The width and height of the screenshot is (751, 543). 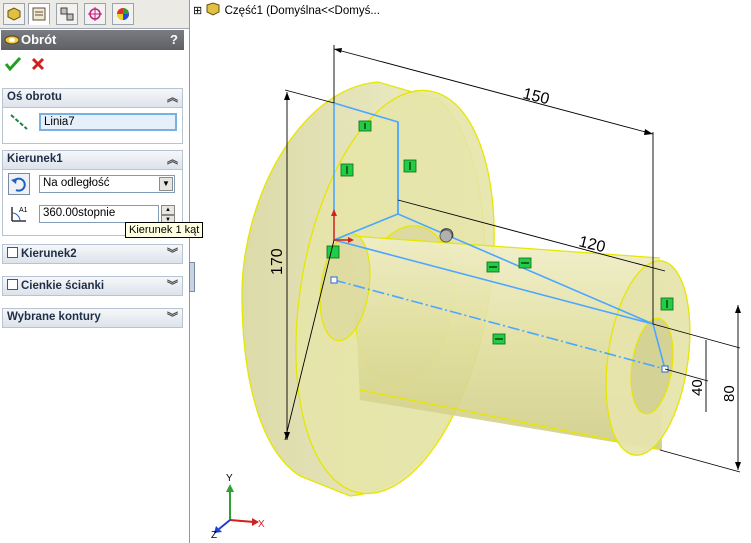 I want to click on tree-expand-icon: ⊞, so click(x=197, y=11).